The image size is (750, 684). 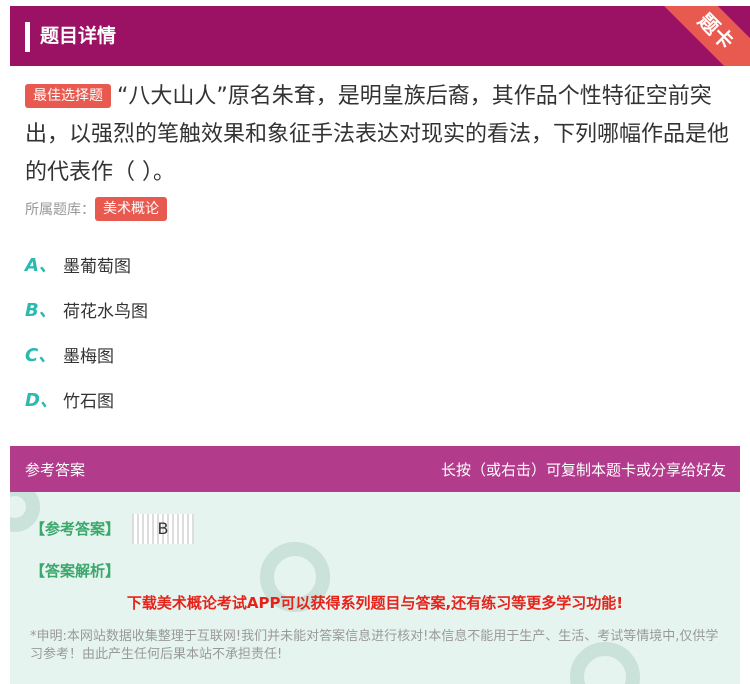 What do you see at coordinates (105, 311) in the screenshot?
I see `option-text: 荷花水鸟图` at bounding box center [105, 311].